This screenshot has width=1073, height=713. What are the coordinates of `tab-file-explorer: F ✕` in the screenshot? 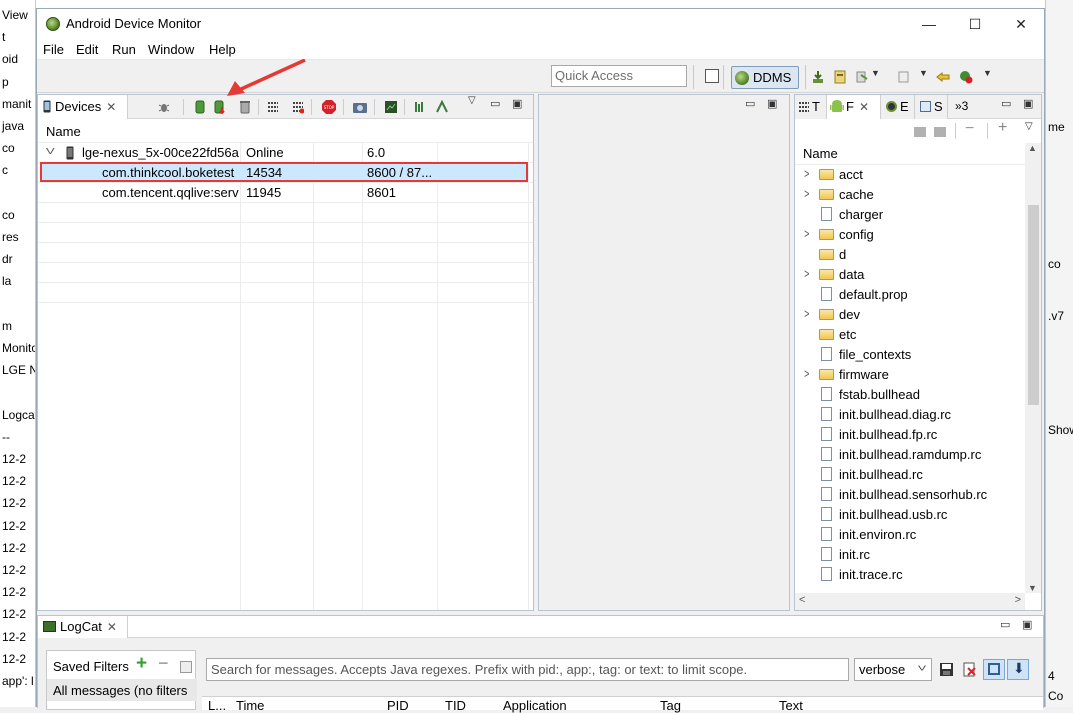 It's located at (854, 107).